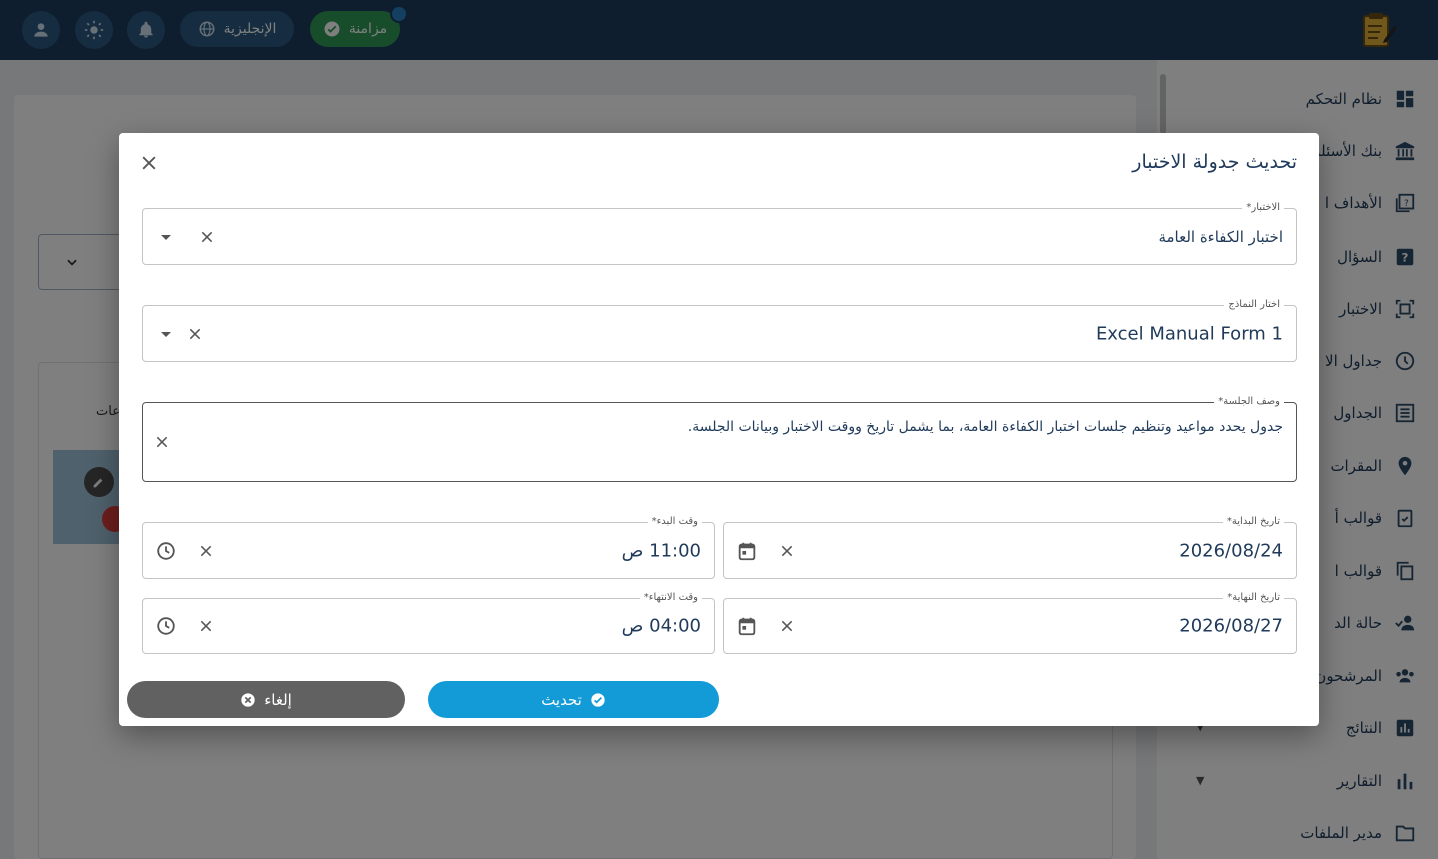 This screenshot has height=859, width=1438. I want to click on end-time-field: وقت الانتهاء* 04:00 ص, so click(428, 622).